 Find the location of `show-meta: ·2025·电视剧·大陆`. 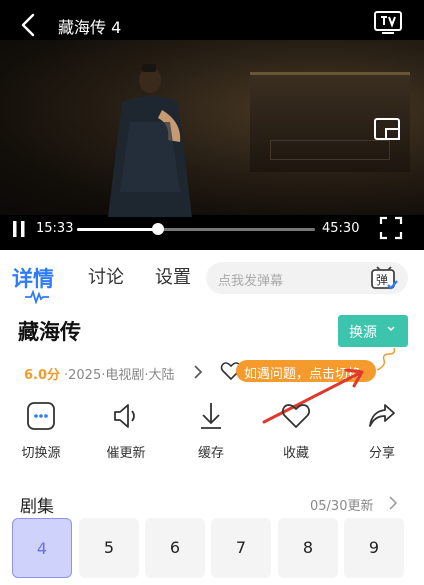

show-meta: ·2025·电视剧·大陆 is located at coordinates (119, 375).